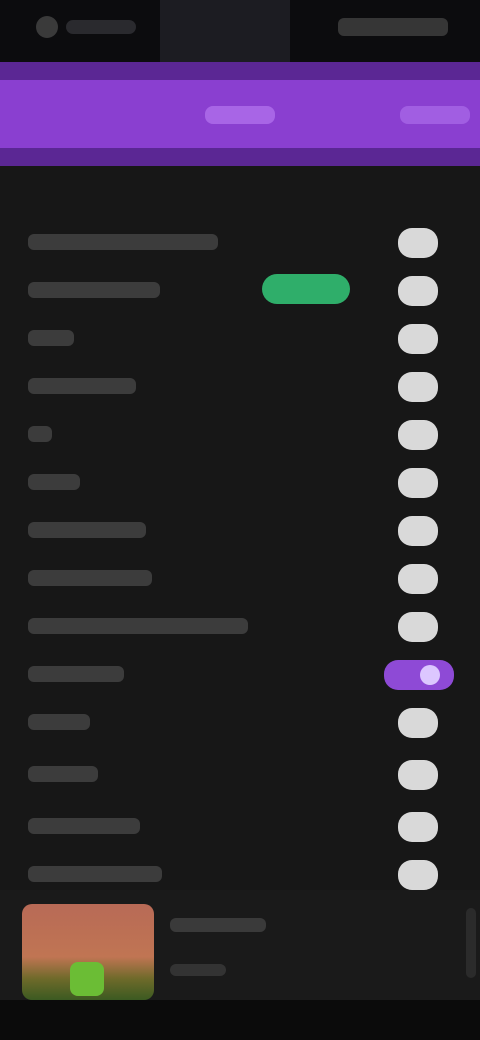 The image size is (480, 1040). I want to click on toggle-knob, so click(430, 675).